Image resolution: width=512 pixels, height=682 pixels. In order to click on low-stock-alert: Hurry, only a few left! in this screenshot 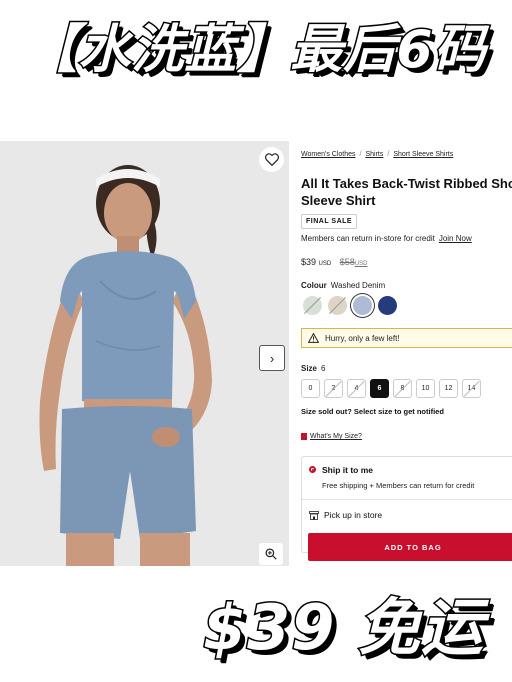, I will do `click(406, 338)`.